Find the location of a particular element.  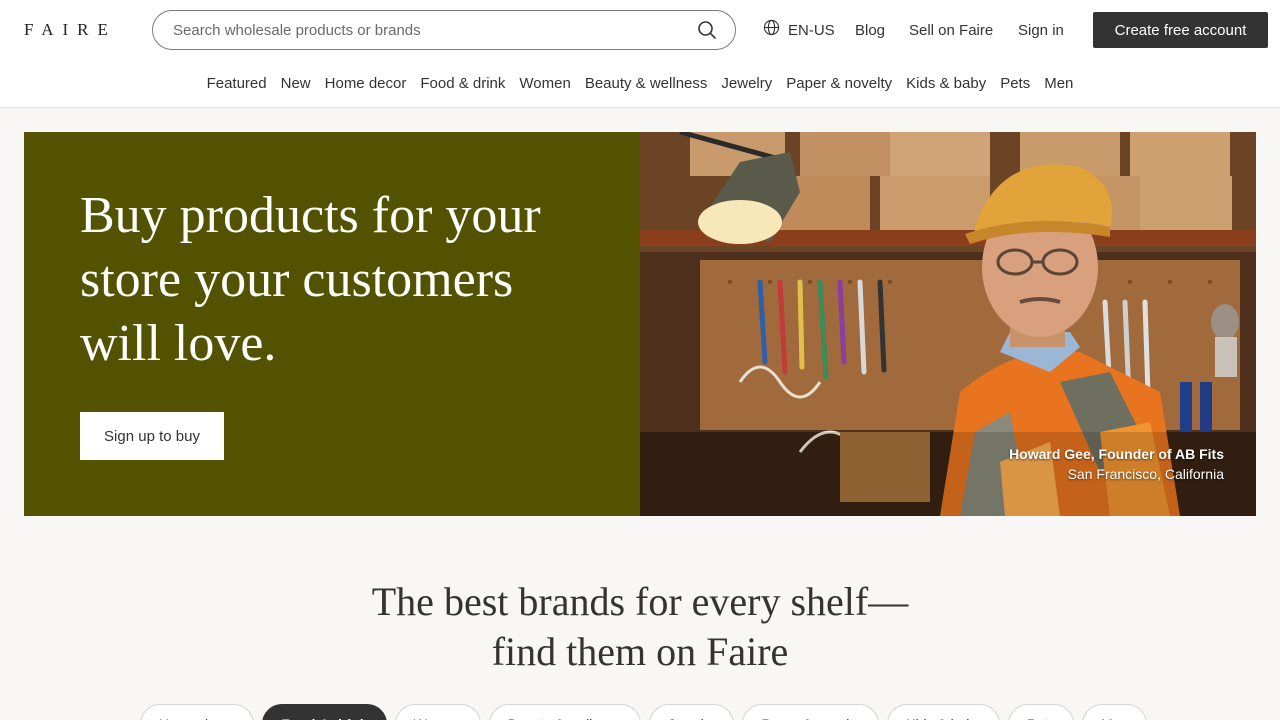

nav-blog: Blog is located at coordinates (870, 30).